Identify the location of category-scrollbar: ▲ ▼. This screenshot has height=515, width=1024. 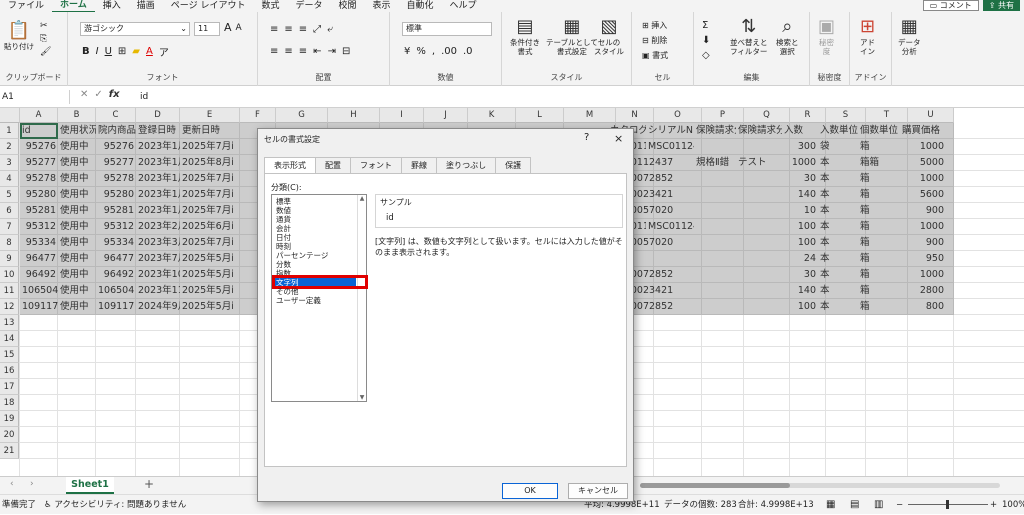
(361, 298).